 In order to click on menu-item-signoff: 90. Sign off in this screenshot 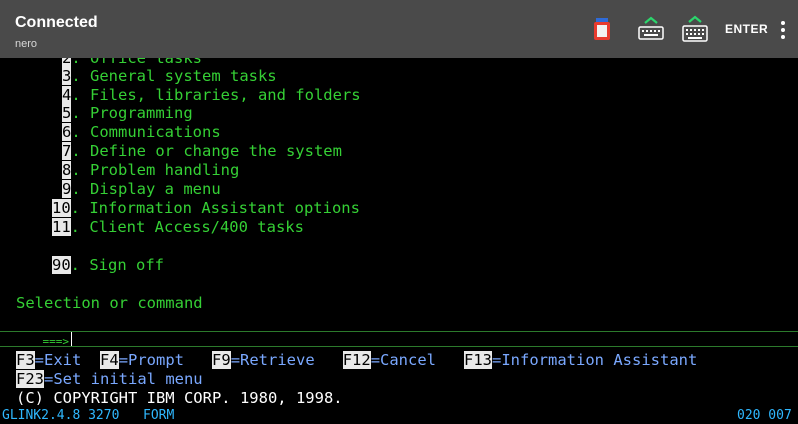, I will do `click(108, 265)`.